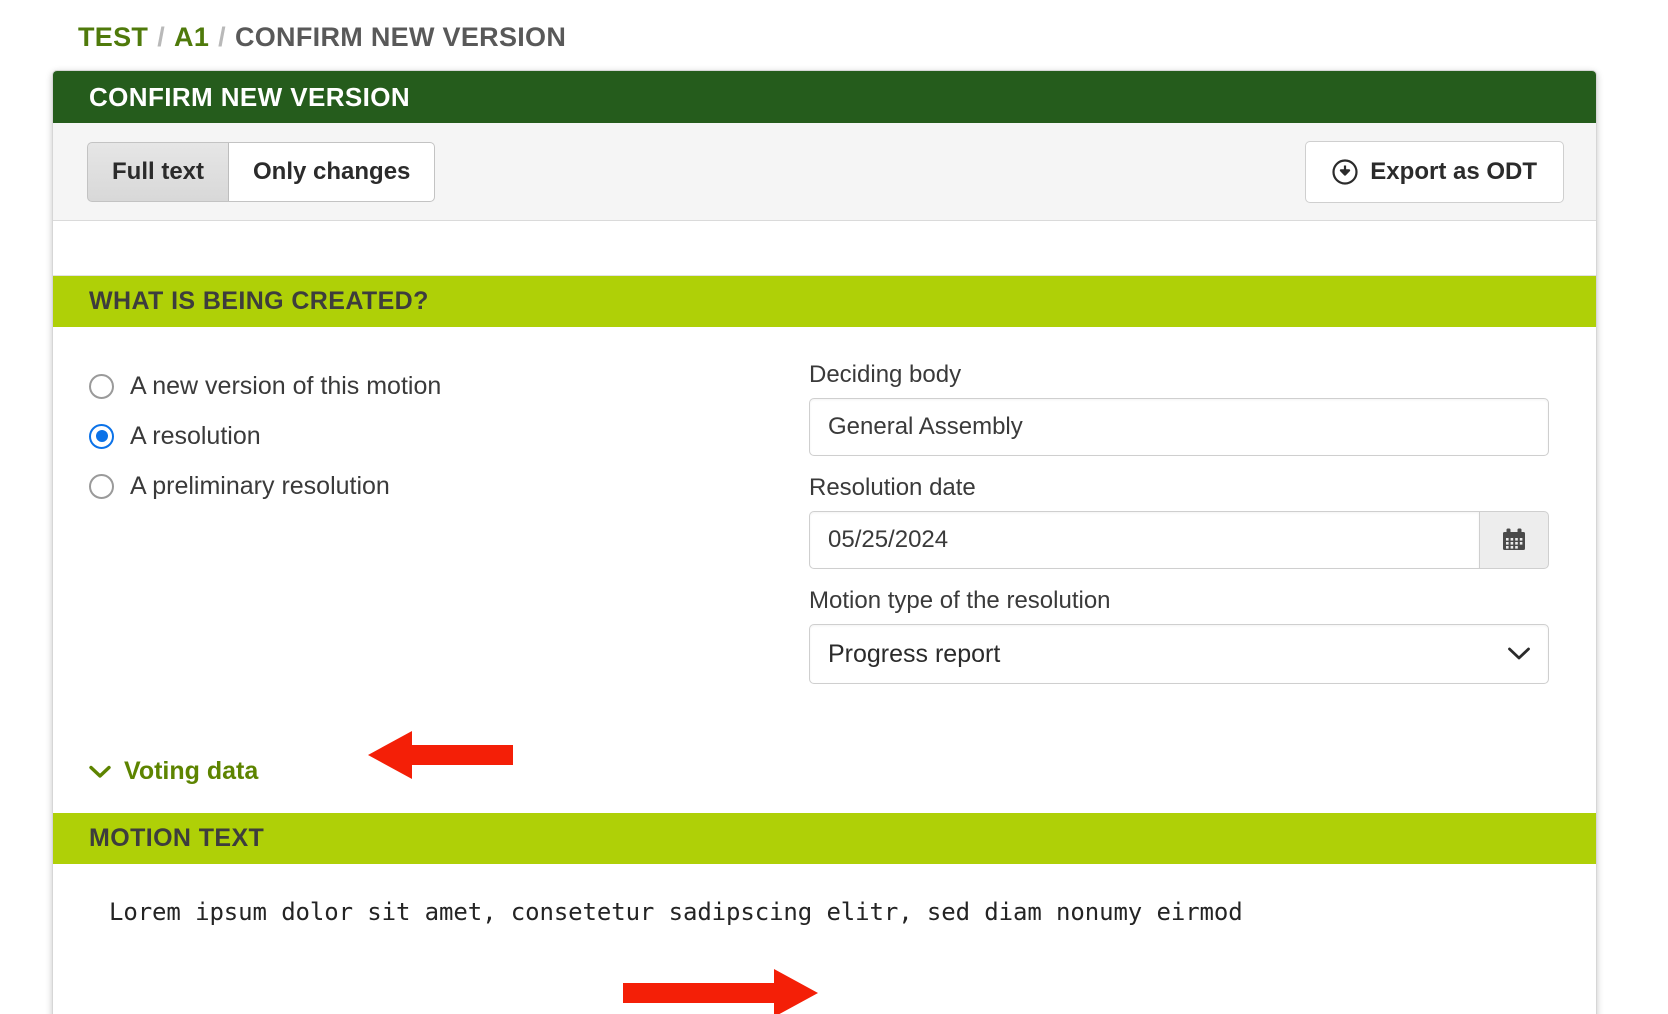 This screenshot has width=1668, height=1014. Describe the element at coordinates (1179, 427) in the screenshot. I see `deciding-body-input` at that location.